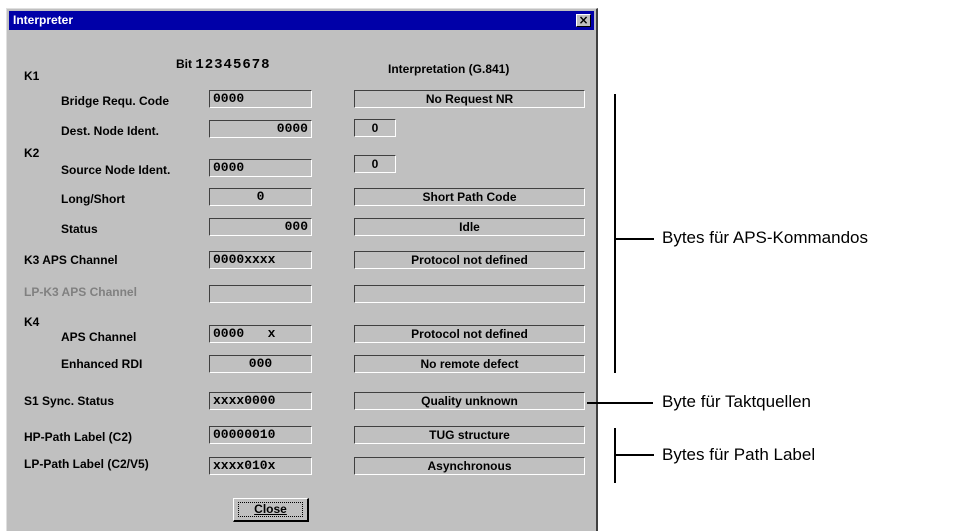 The width and height of the screenshot is (956, 531). I want to click on sync-pointer-line, so click(620, 403).